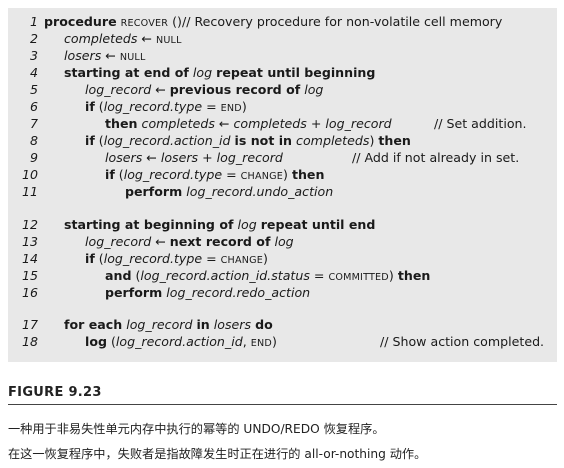 The height and width of the screenshot is (468, 564). I want to click on keyword: and, so click(118, 275).